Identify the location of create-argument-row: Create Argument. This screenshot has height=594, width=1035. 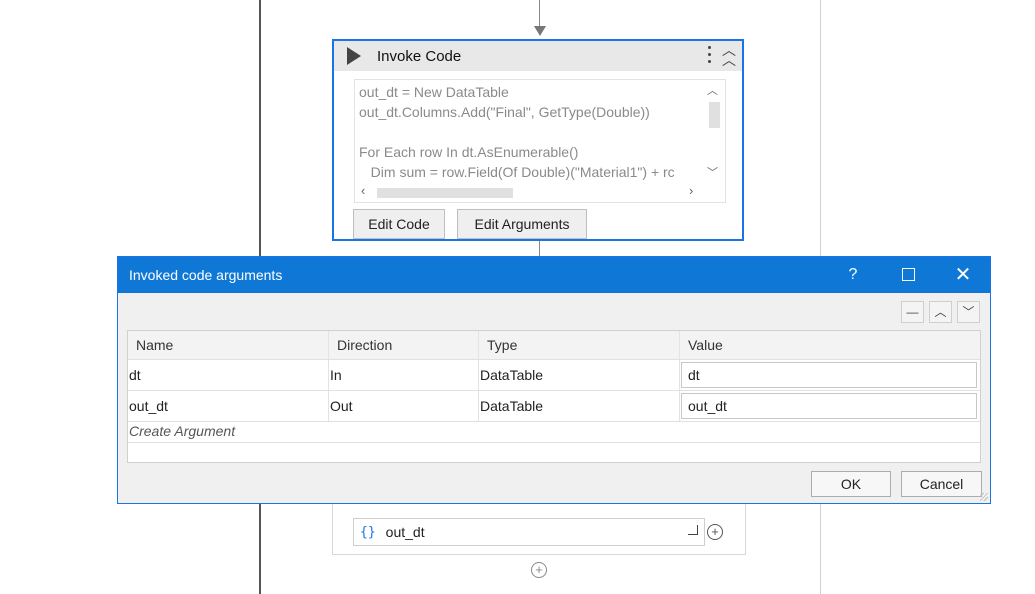
(554, 432).